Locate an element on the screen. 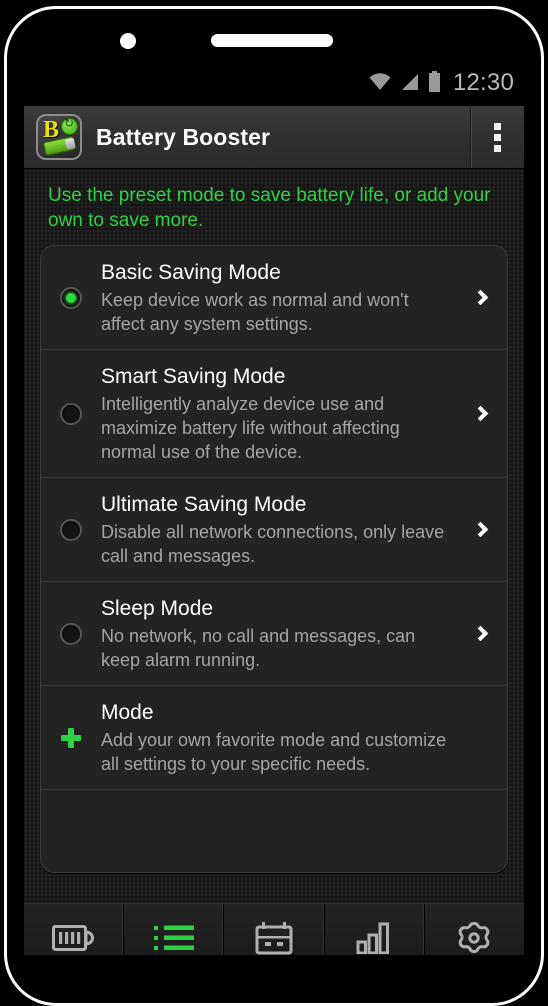  plus-icon is located at coordinates (71, 738).